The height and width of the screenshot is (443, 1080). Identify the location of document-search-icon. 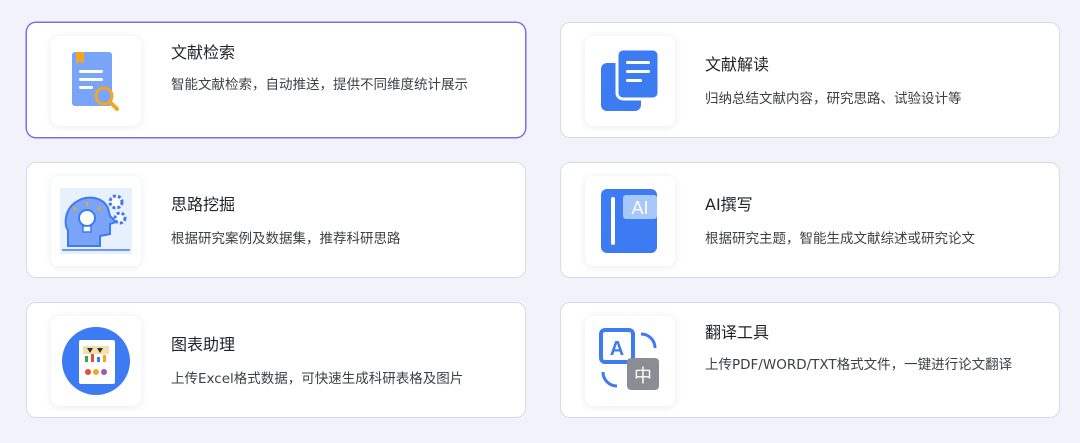
(95, 81).